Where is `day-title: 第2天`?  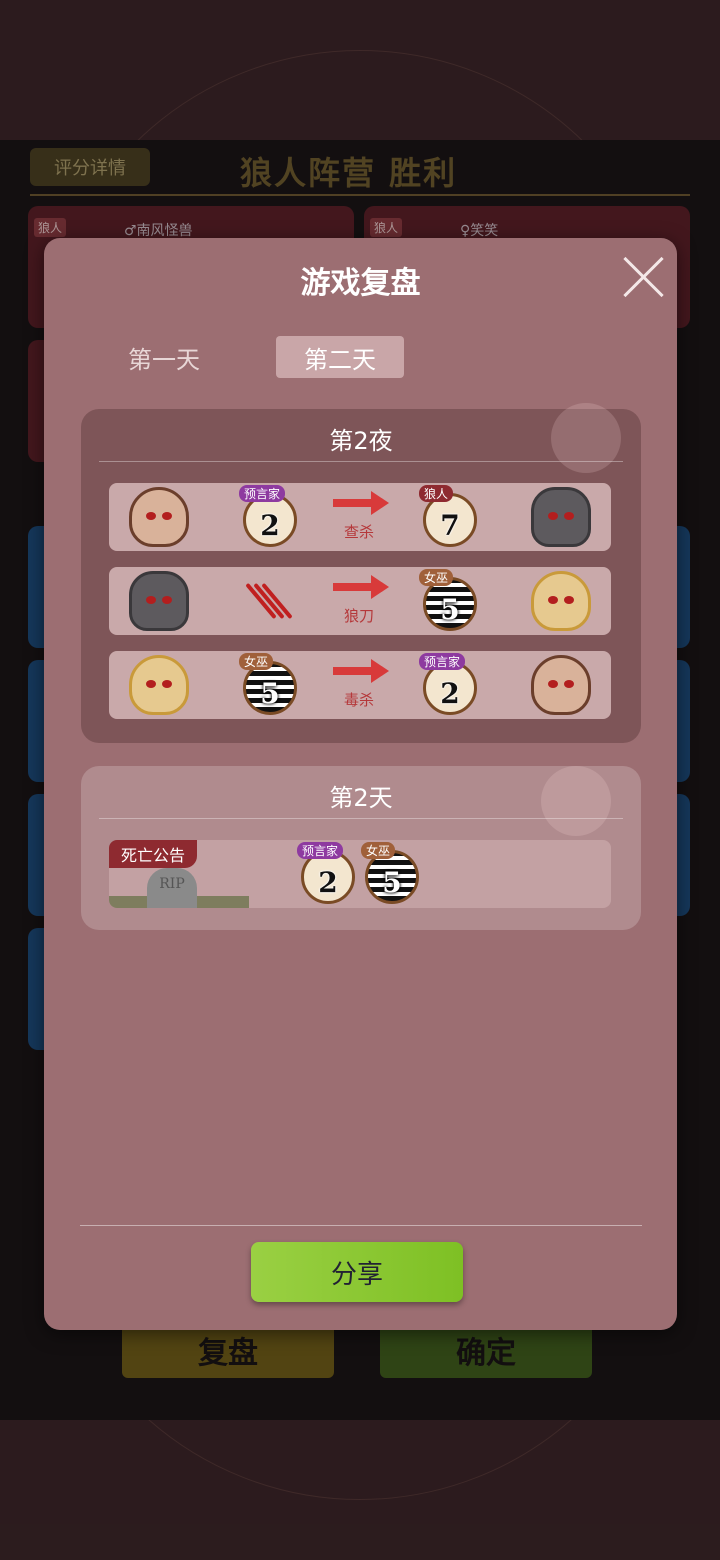
day-title: 第2天 is located at coordinates (361, 798).